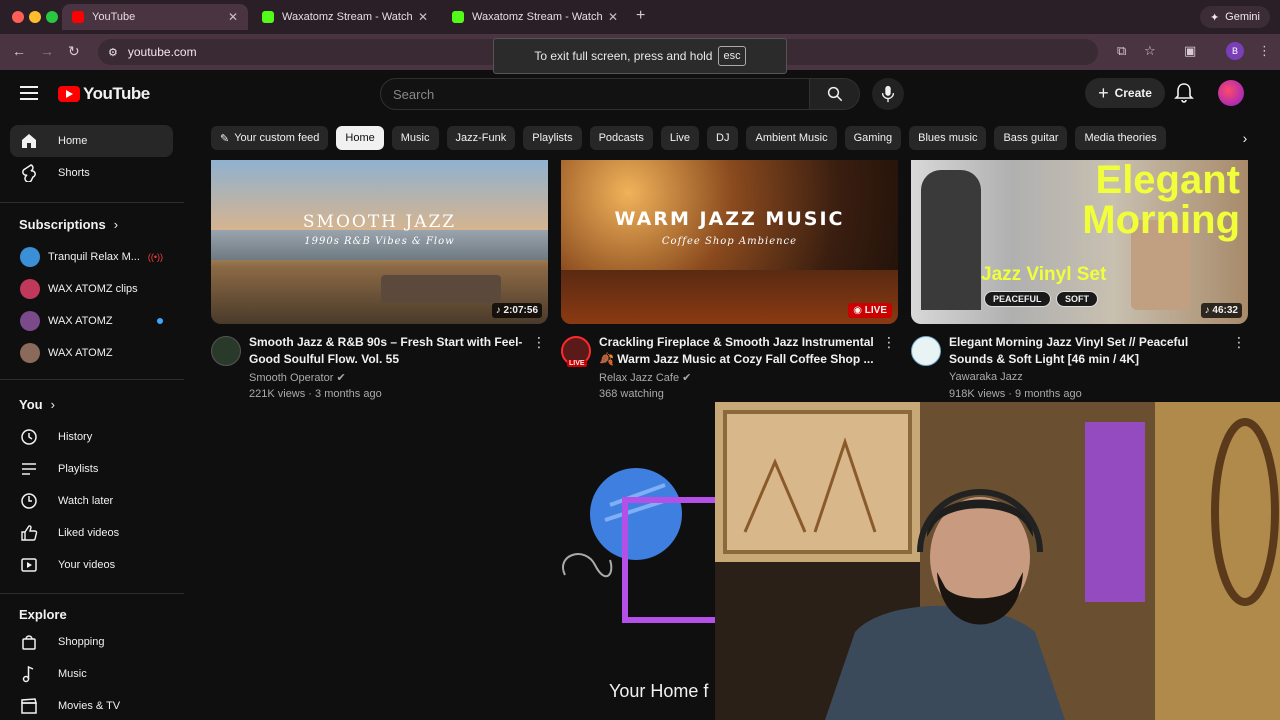  What do you see at coordinates (19, 51) in the screenshot?
I see `back-arrow-icon: ←` at bounding box center [19, 51].